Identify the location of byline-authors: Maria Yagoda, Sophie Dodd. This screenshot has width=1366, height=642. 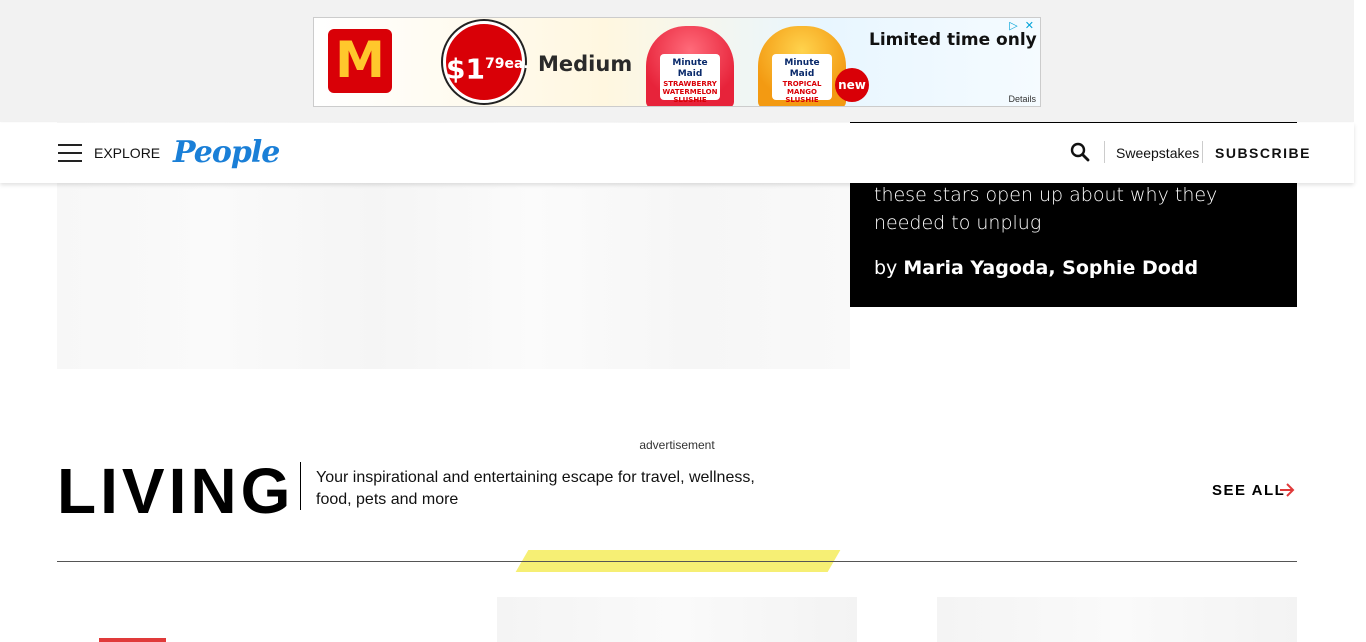
(1050, 268).